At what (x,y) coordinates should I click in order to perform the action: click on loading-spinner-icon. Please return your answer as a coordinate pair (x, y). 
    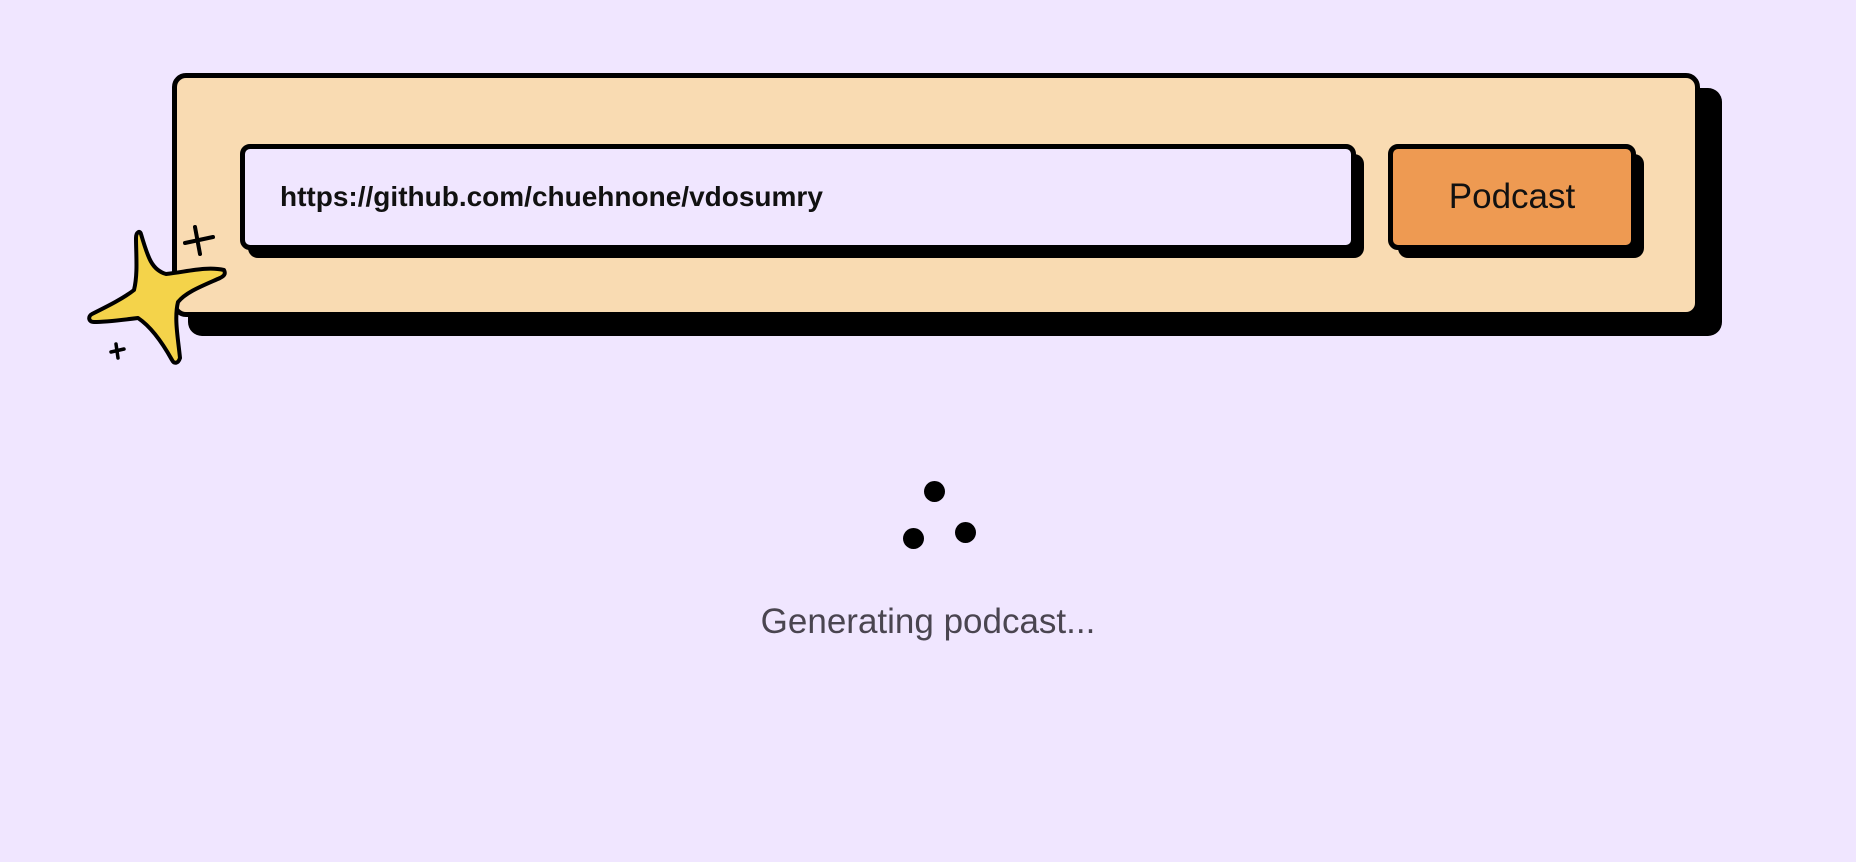
    Looking at the image, I should click on (940, 512).